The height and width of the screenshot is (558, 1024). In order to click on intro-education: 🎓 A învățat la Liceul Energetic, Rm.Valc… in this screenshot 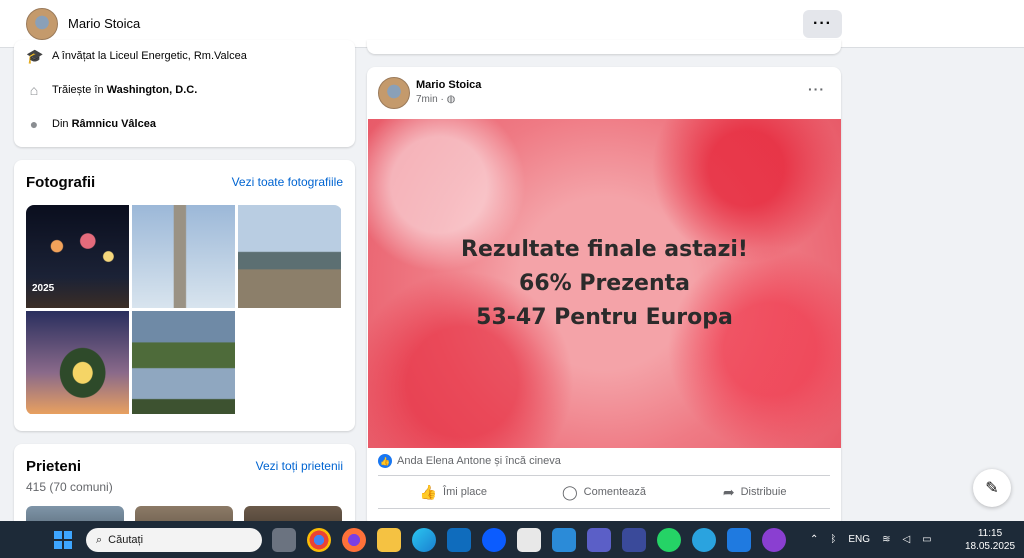, I will do `click(136, 56)`.